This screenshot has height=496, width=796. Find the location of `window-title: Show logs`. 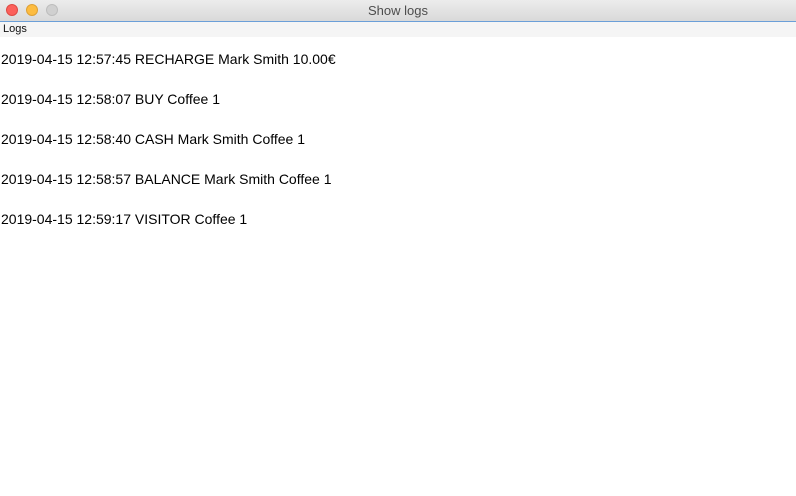

window-title: Show logs is located at coordinates (398, 10).